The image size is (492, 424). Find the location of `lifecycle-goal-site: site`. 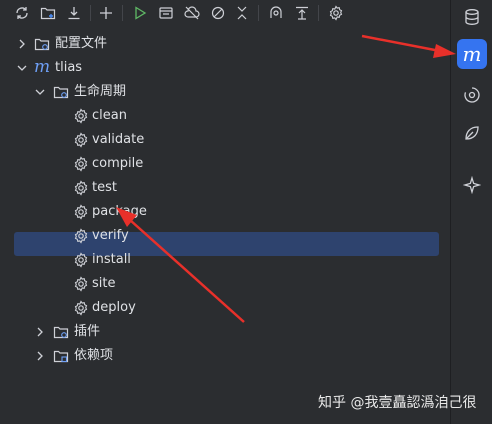

lifecycle-goal-site: site is located at coordinates (225, 284).